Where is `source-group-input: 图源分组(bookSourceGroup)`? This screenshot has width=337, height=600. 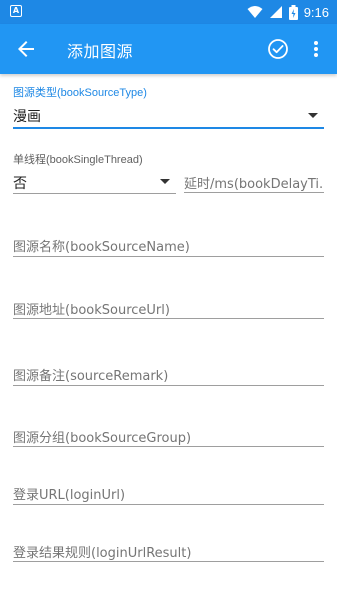
source-group-input: 图源分组(bookSourceGroup) is located at coordinates (168, 436).